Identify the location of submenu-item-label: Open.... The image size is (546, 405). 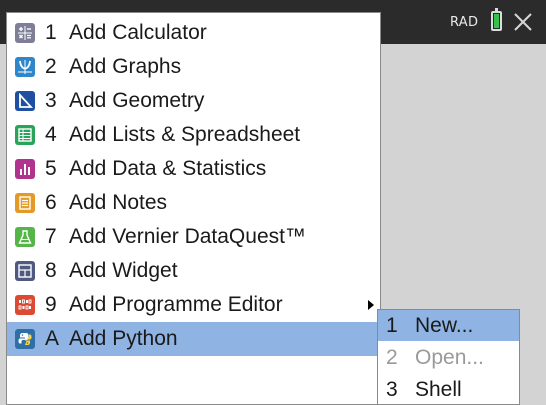
(449, 357).